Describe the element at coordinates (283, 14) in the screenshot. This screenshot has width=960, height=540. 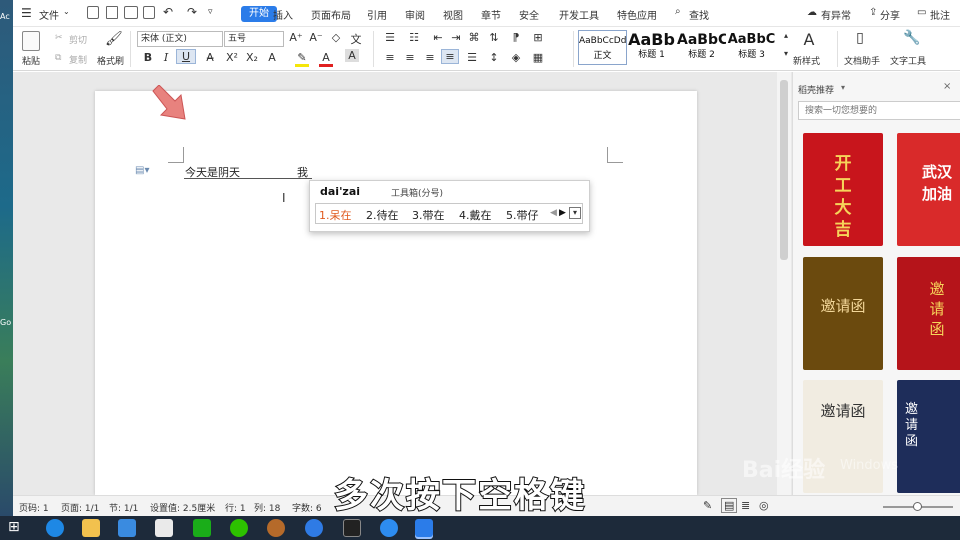
I see `tab-insert: 插入` at that location.